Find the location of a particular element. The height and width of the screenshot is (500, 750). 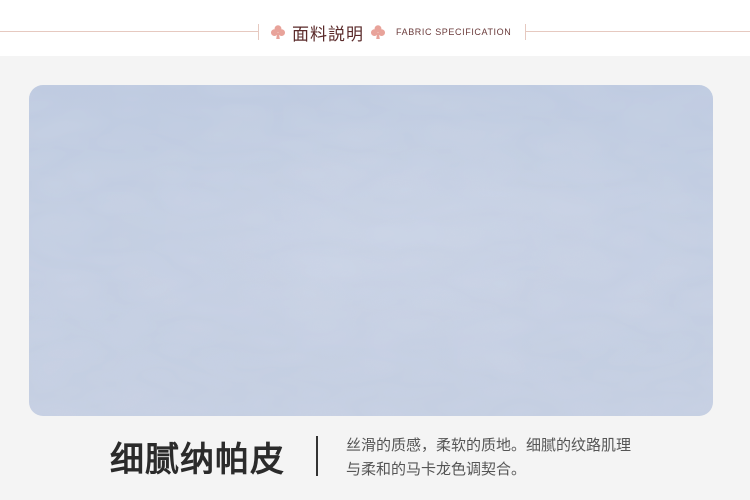

section-subtitle: FABRIC SPECIFICATION is located at coordinates (454, 32).